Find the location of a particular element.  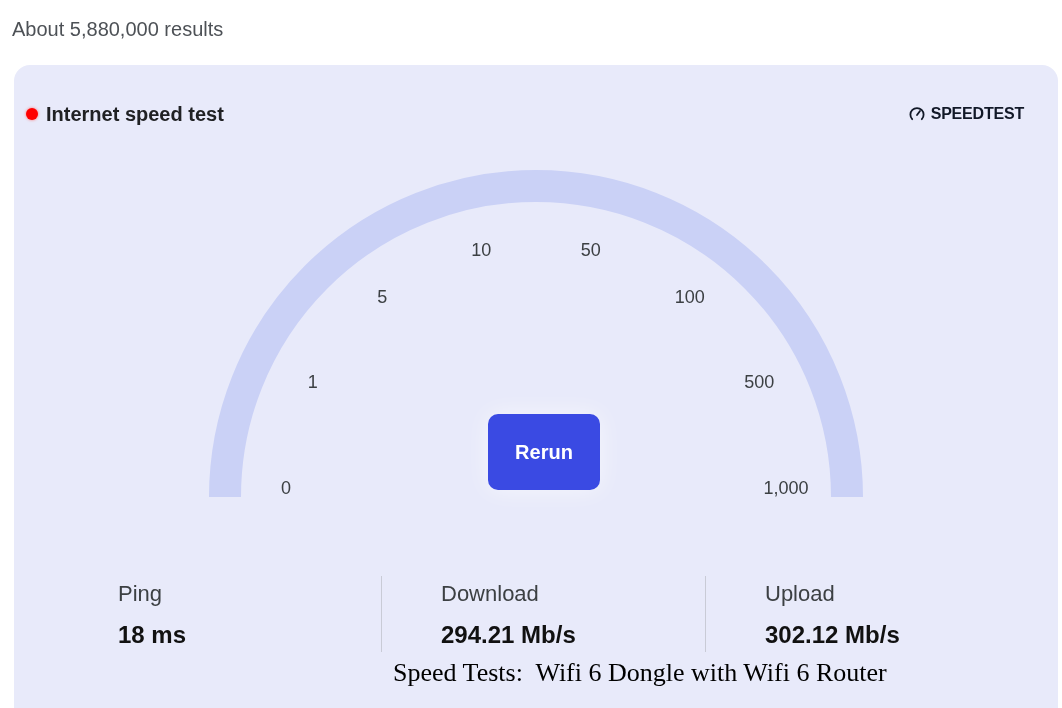

gauge-icon is located at coordinates (916, 114).